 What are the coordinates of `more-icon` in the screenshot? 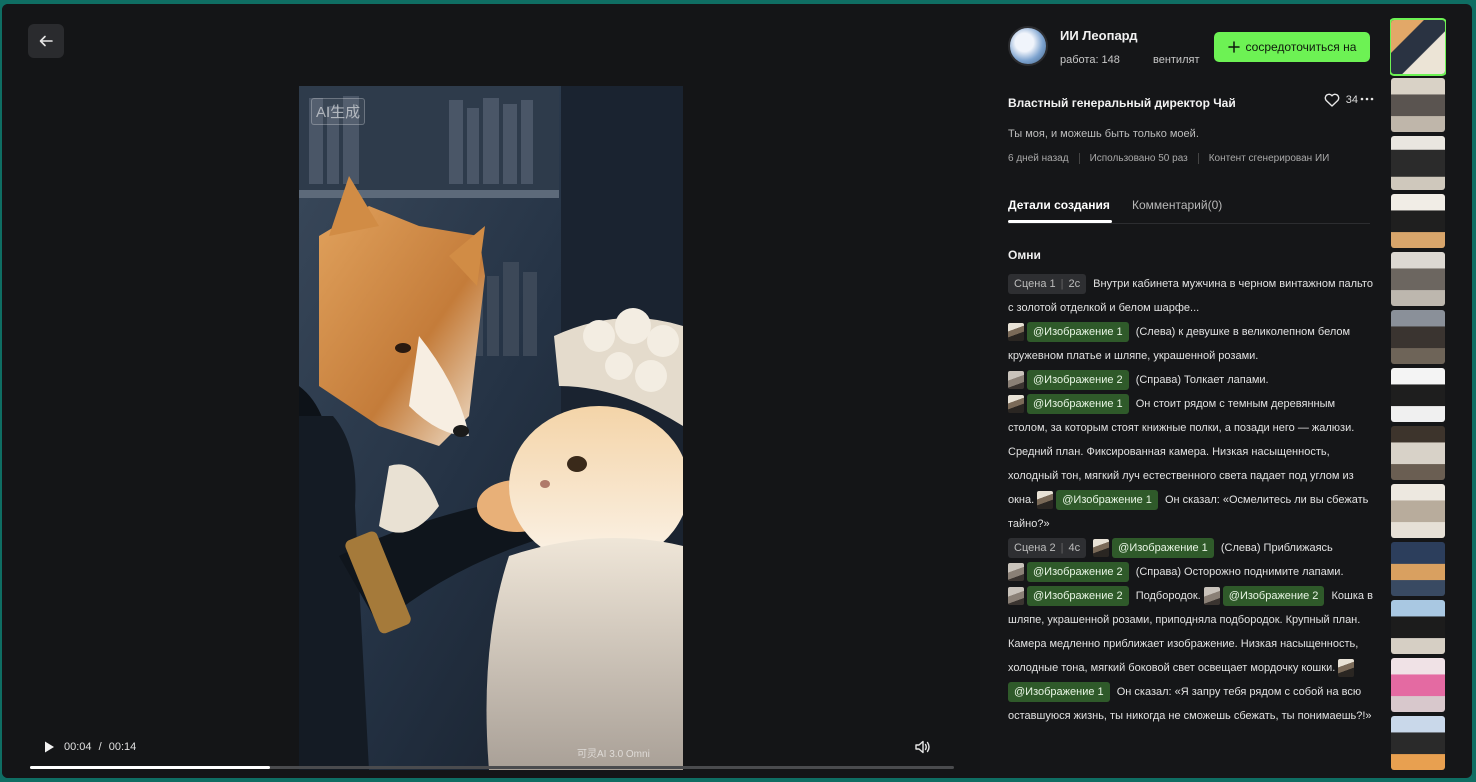 It's located at (1367, 99).